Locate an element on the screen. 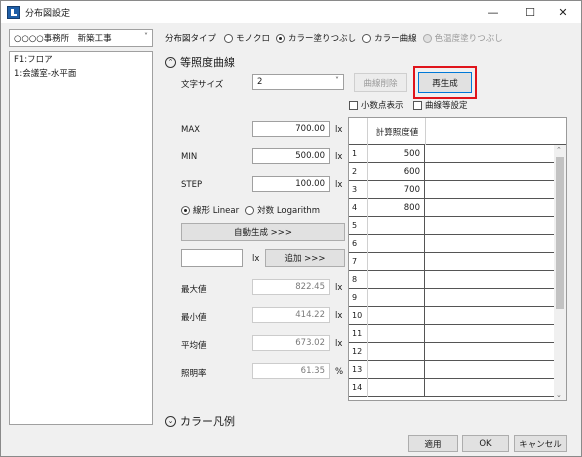 This screenshot has width=582, height=457. table-row: 4 800 is located at coordinates (451, 208).